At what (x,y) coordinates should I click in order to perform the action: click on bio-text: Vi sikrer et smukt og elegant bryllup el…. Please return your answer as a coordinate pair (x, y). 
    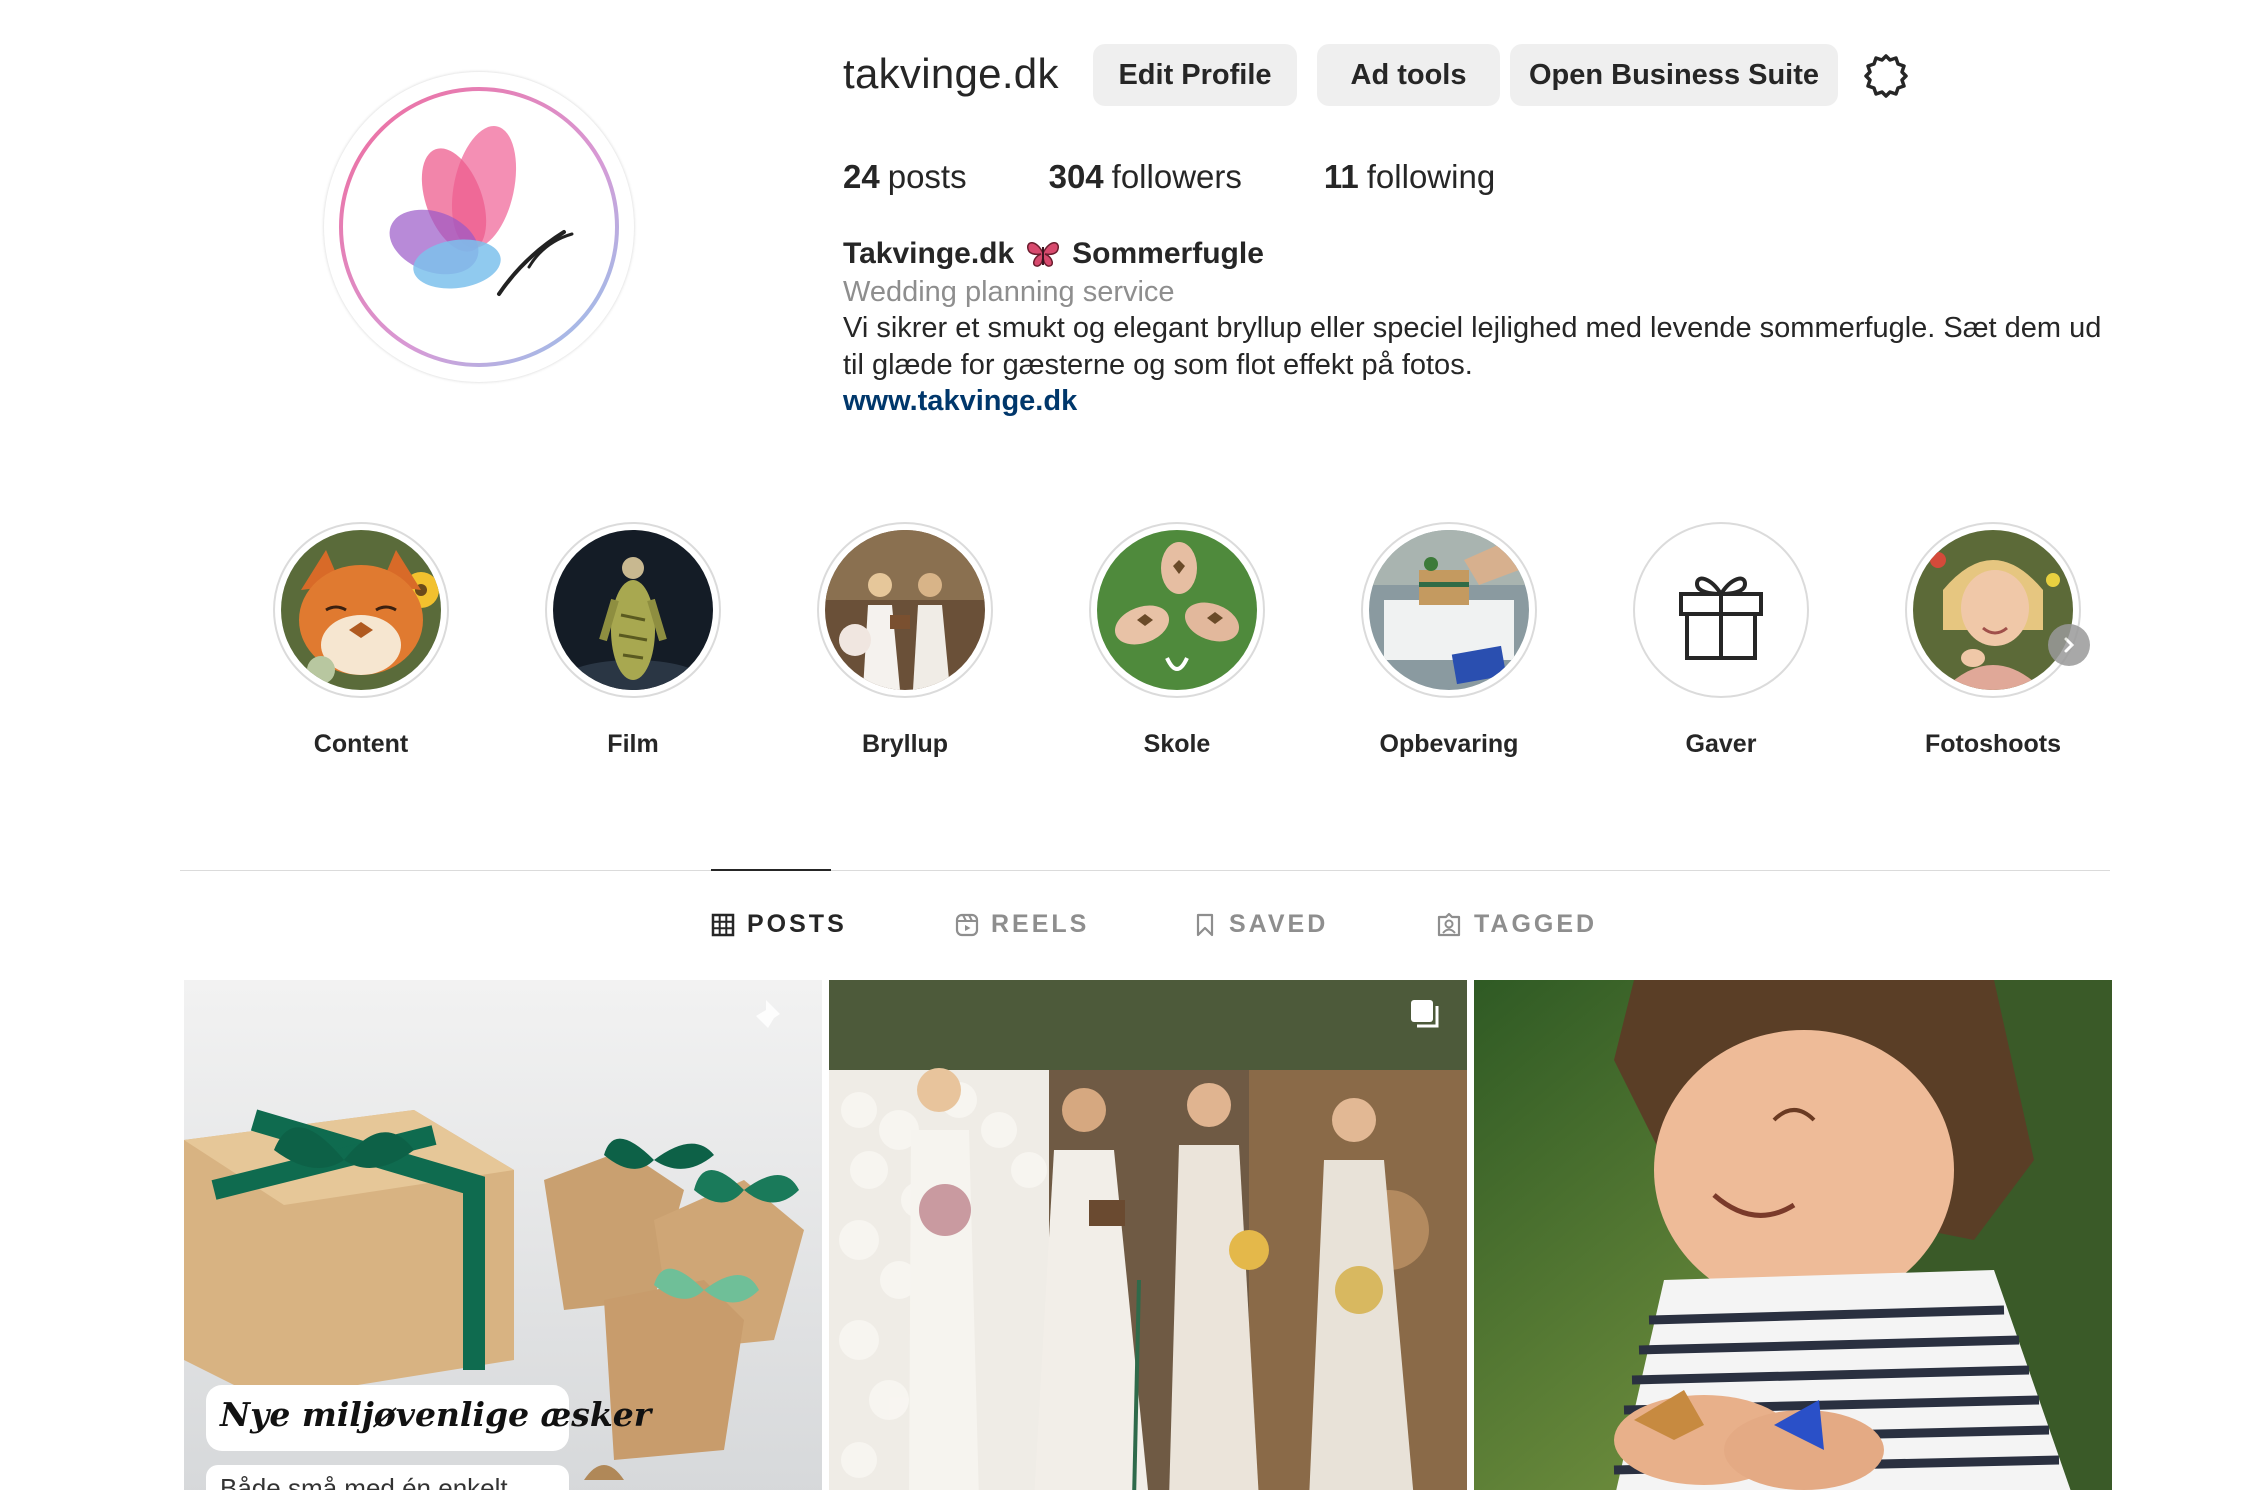
    Looking at the image, I should click on (1472, 346).